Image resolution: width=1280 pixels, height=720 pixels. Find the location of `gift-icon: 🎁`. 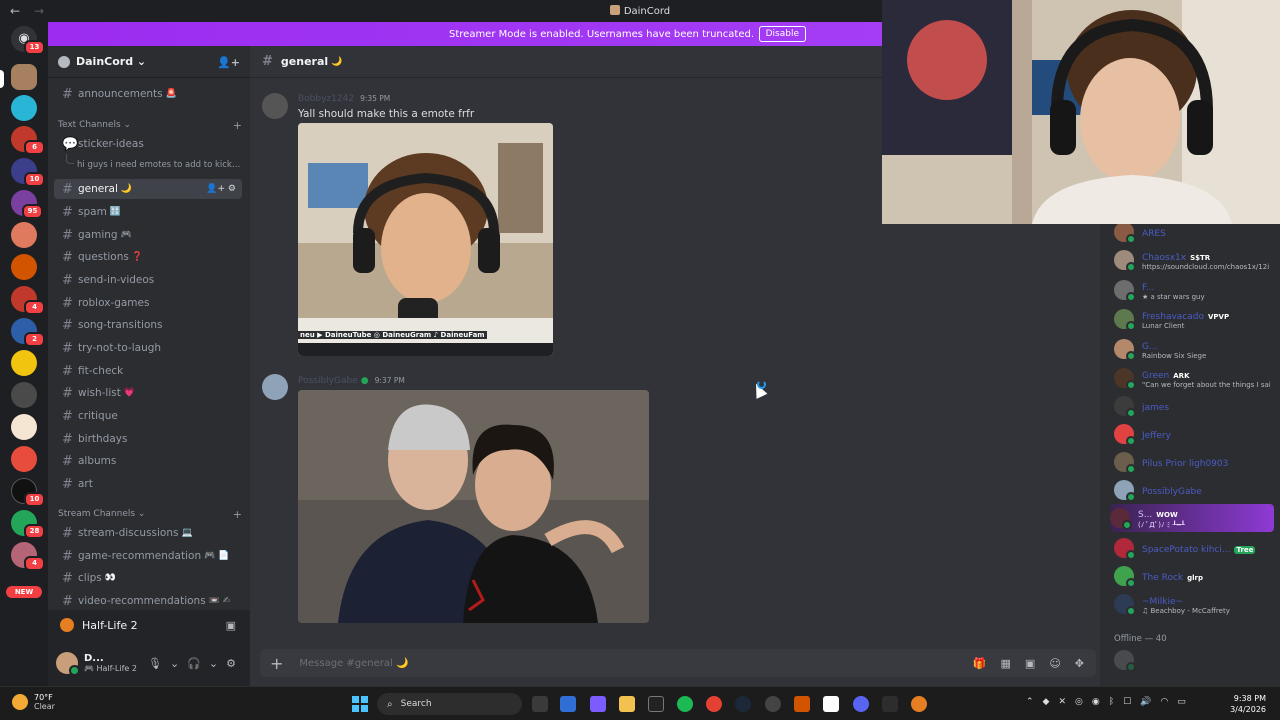

gift-icon: 🎁 is located at coordinates (980, 663).